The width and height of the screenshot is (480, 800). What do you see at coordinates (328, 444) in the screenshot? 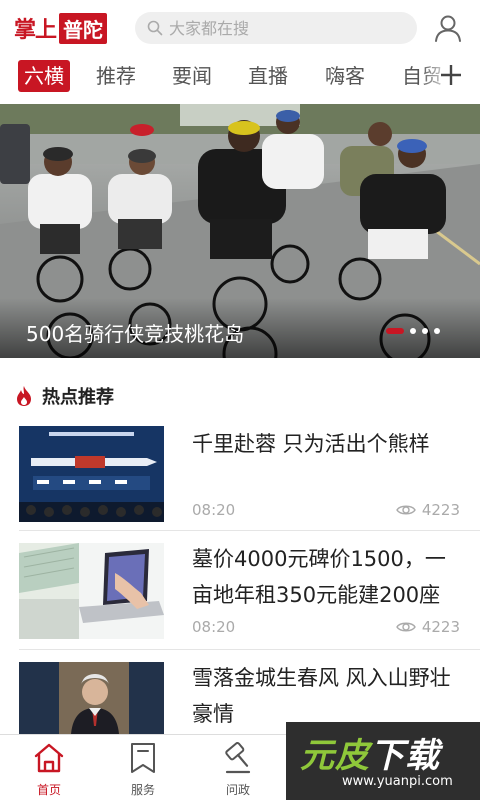
I see `news-title: 千里赴蓉 只为活出个熊样` at bounding box center [328, 444].